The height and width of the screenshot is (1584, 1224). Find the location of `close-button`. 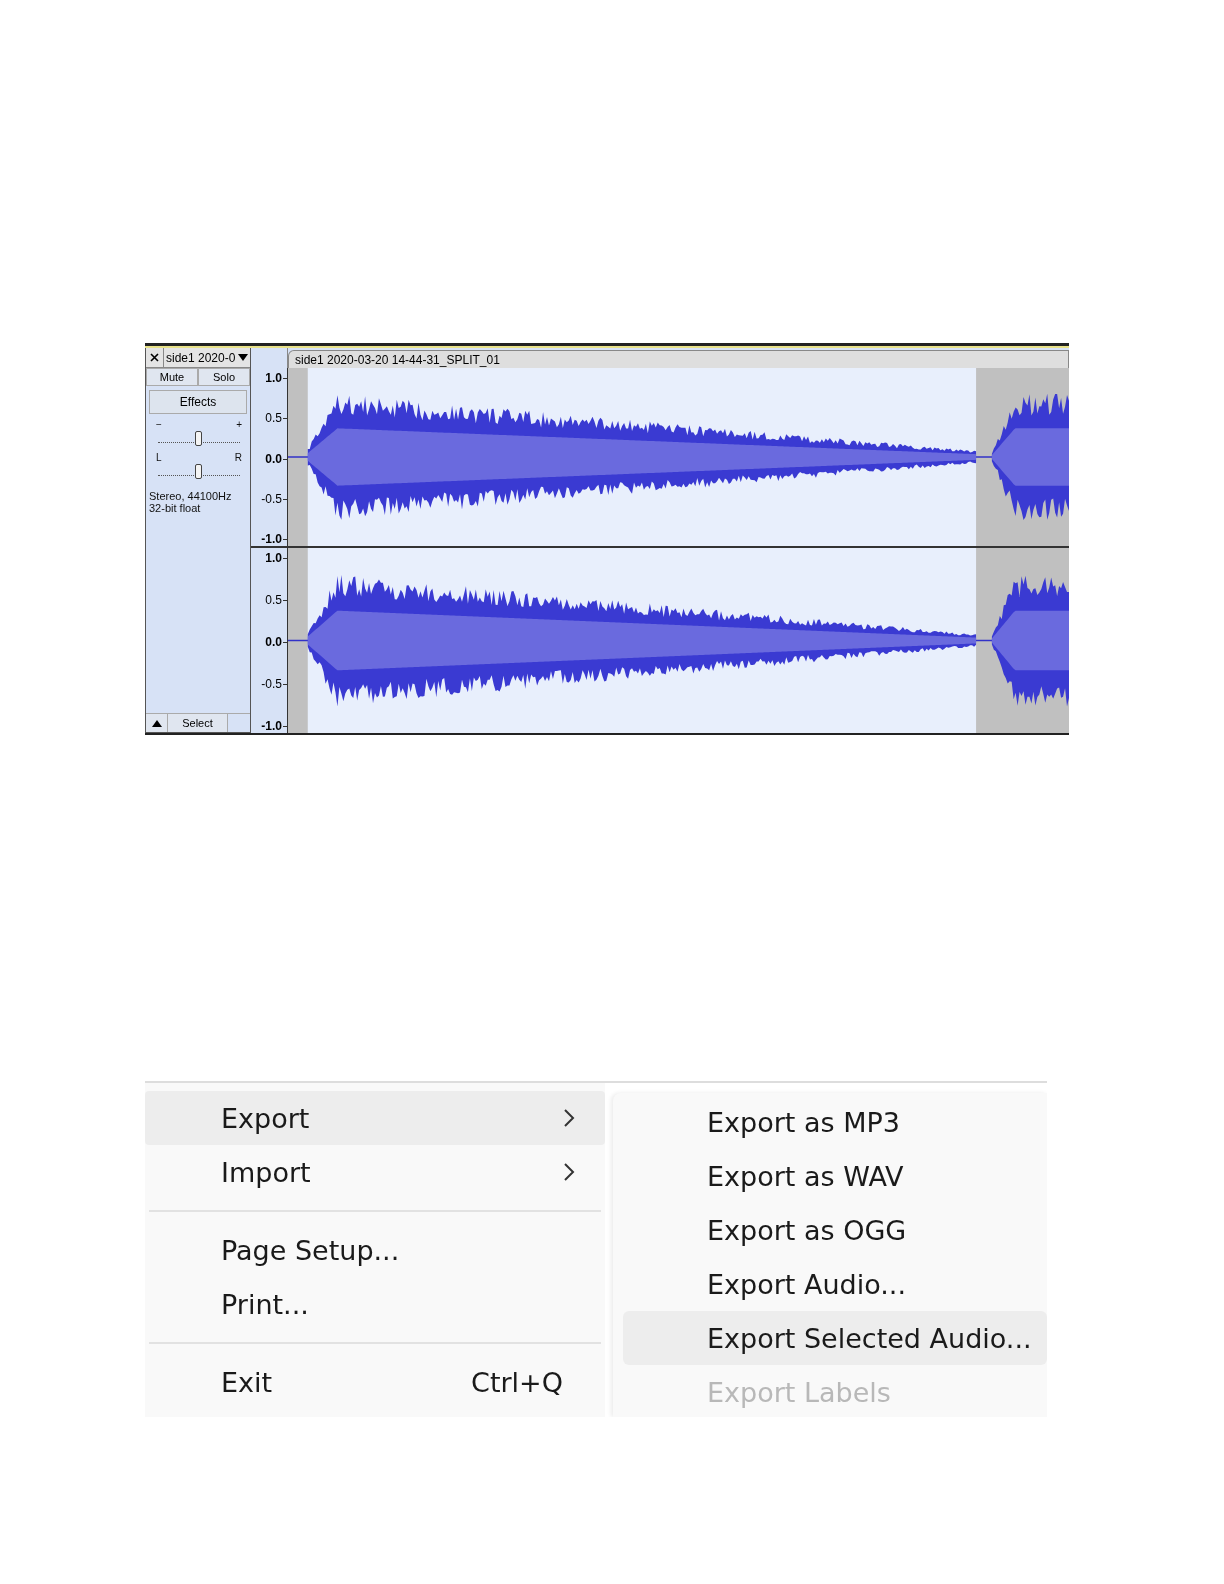

close-button is located at coordinates (155, 357).